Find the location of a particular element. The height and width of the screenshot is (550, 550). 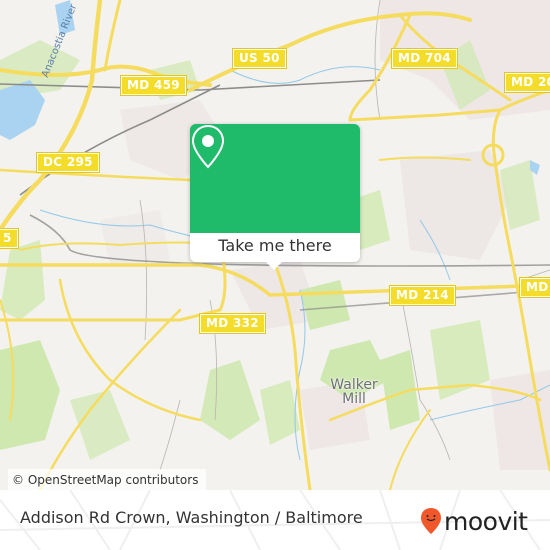

road-shield-md459: MD 459 is located at coordinates (153, 85).